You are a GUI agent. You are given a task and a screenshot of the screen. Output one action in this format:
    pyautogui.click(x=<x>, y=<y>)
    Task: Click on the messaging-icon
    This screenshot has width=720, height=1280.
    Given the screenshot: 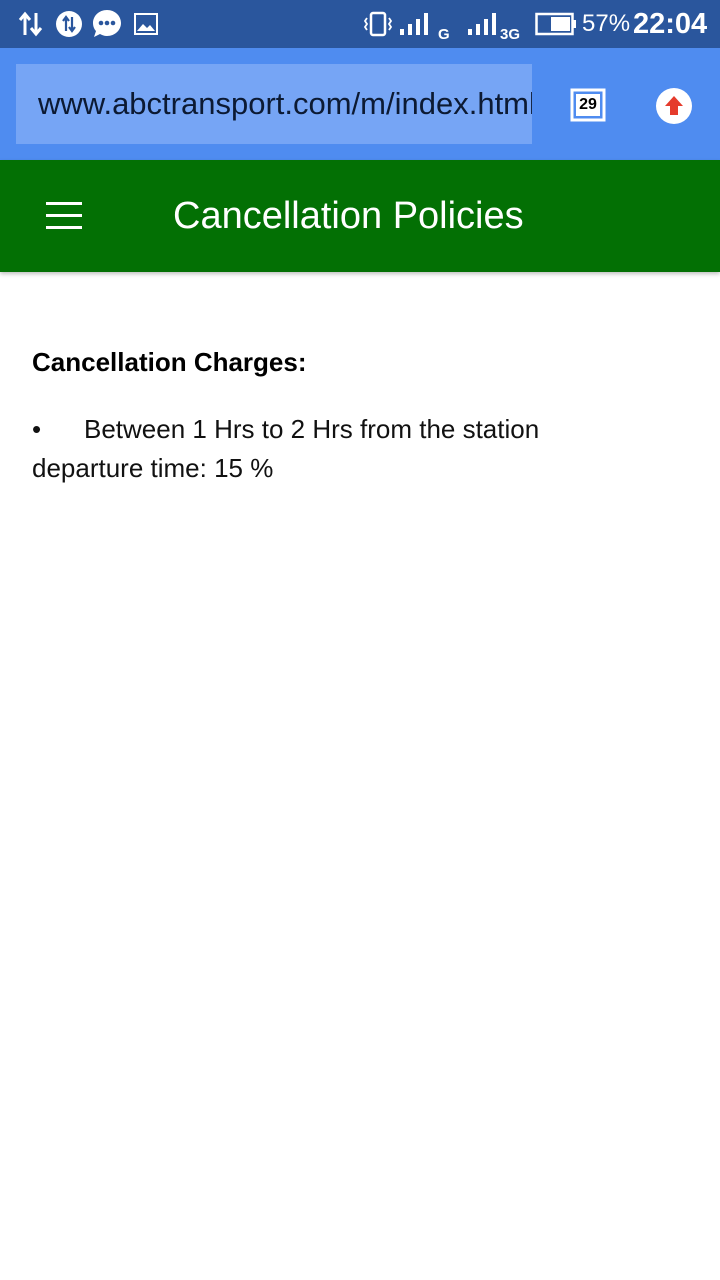 What is the action you would take?
    pyautogui.click(x=107, y=24)
    